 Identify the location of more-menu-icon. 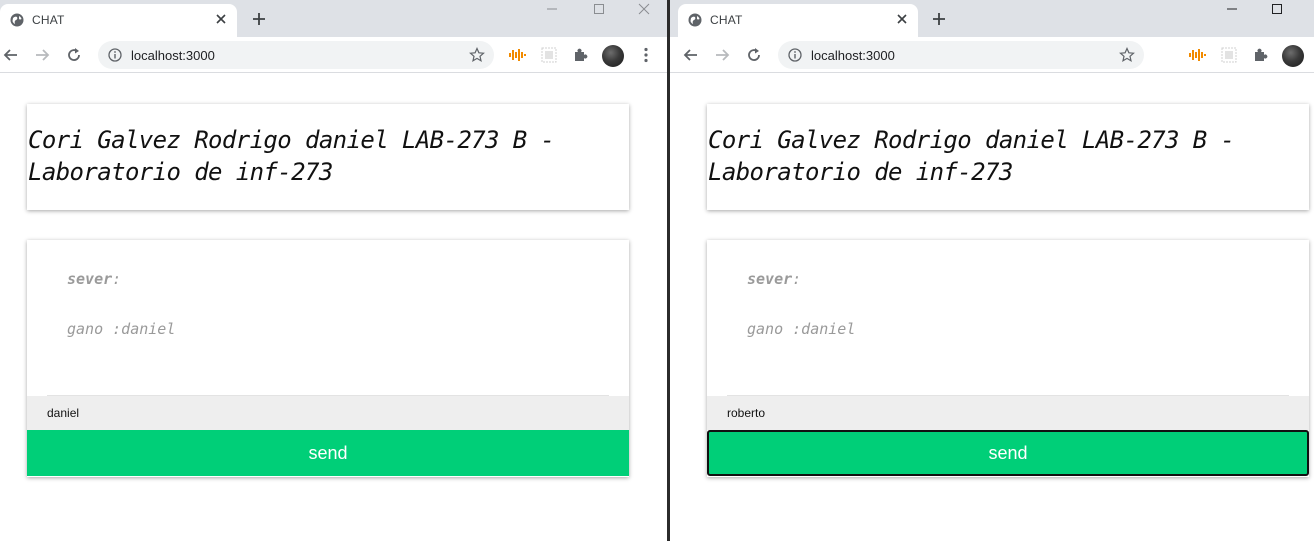
(646, 55).